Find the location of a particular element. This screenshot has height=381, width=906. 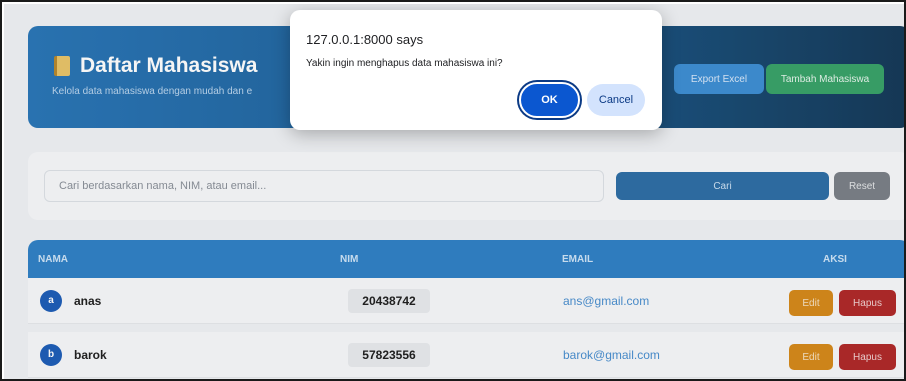

dialog-ok-button: OK is located at coordinates (549, 100).